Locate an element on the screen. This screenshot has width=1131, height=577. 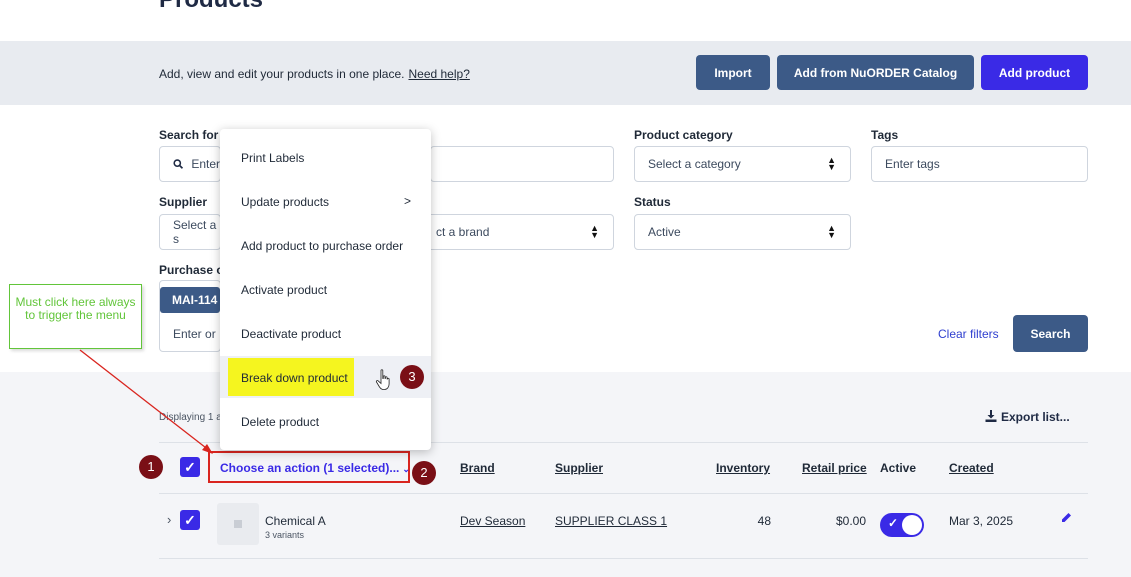
row-created: Mar 3, 2025 is located at coordinates (981, 521).